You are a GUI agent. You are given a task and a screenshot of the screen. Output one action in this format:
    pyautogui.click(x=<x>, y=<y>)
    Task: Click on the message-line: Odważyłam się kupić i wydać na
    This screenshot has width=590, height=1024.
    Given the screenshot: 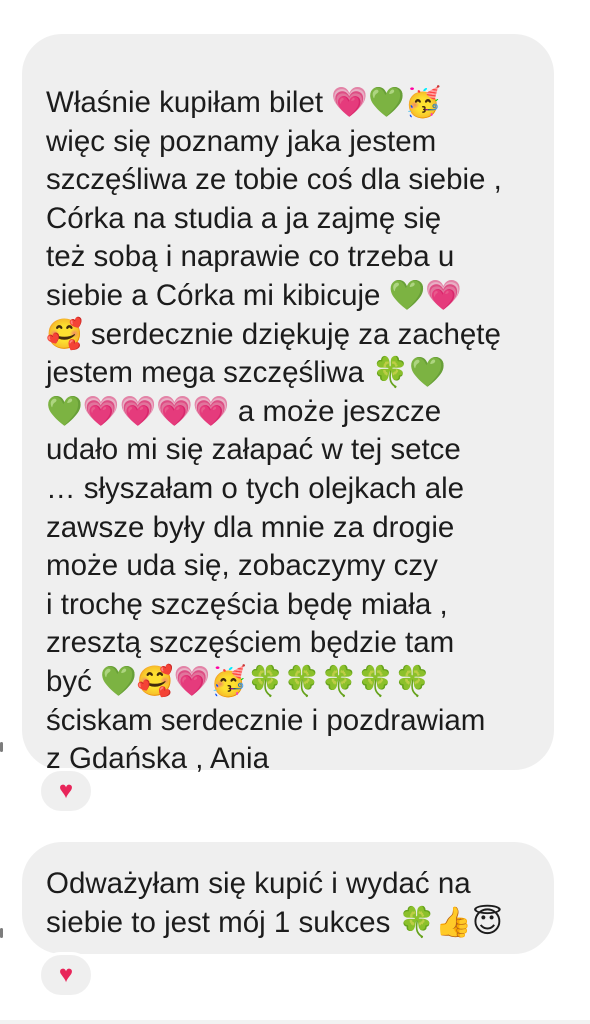 What is the action you would take?
    pyautogui.click(x=258, y=883)
    